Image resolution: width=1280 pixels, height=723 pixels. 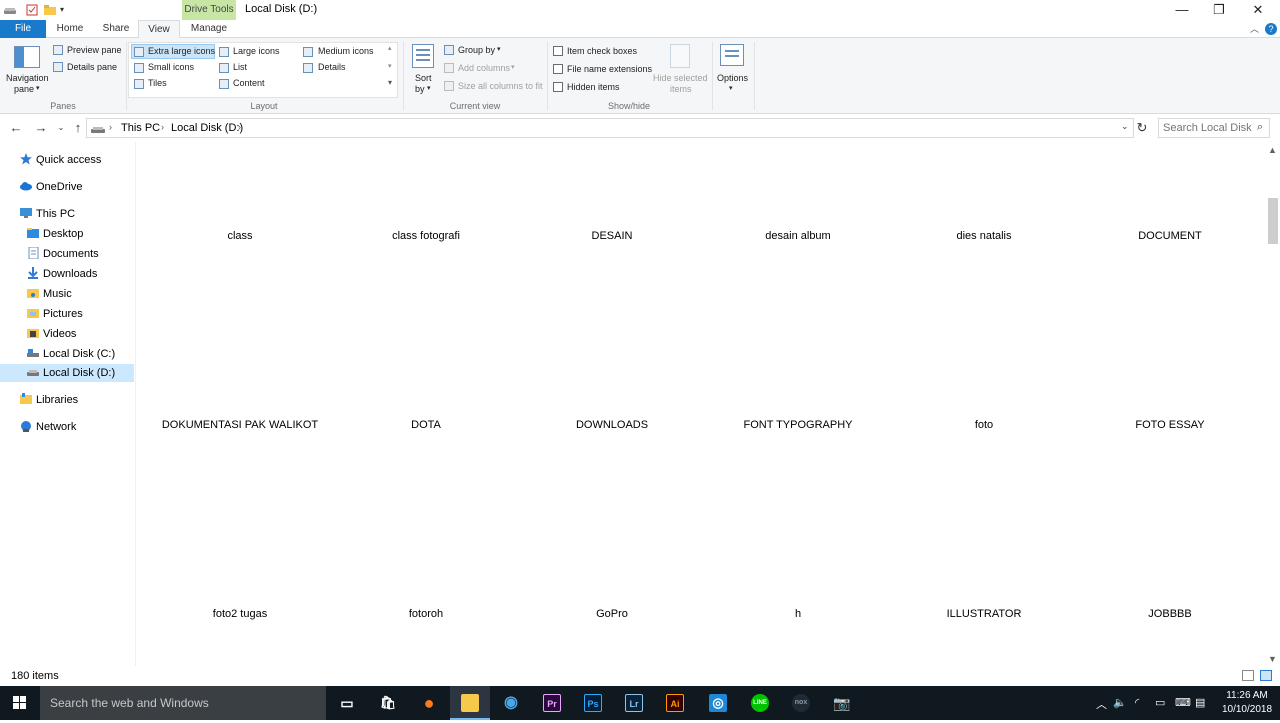 What do you see at coordinates (66, 10) in the screenshot?
I see `customize-toolbar-icon: ▾` at bounding box center [66, 10].